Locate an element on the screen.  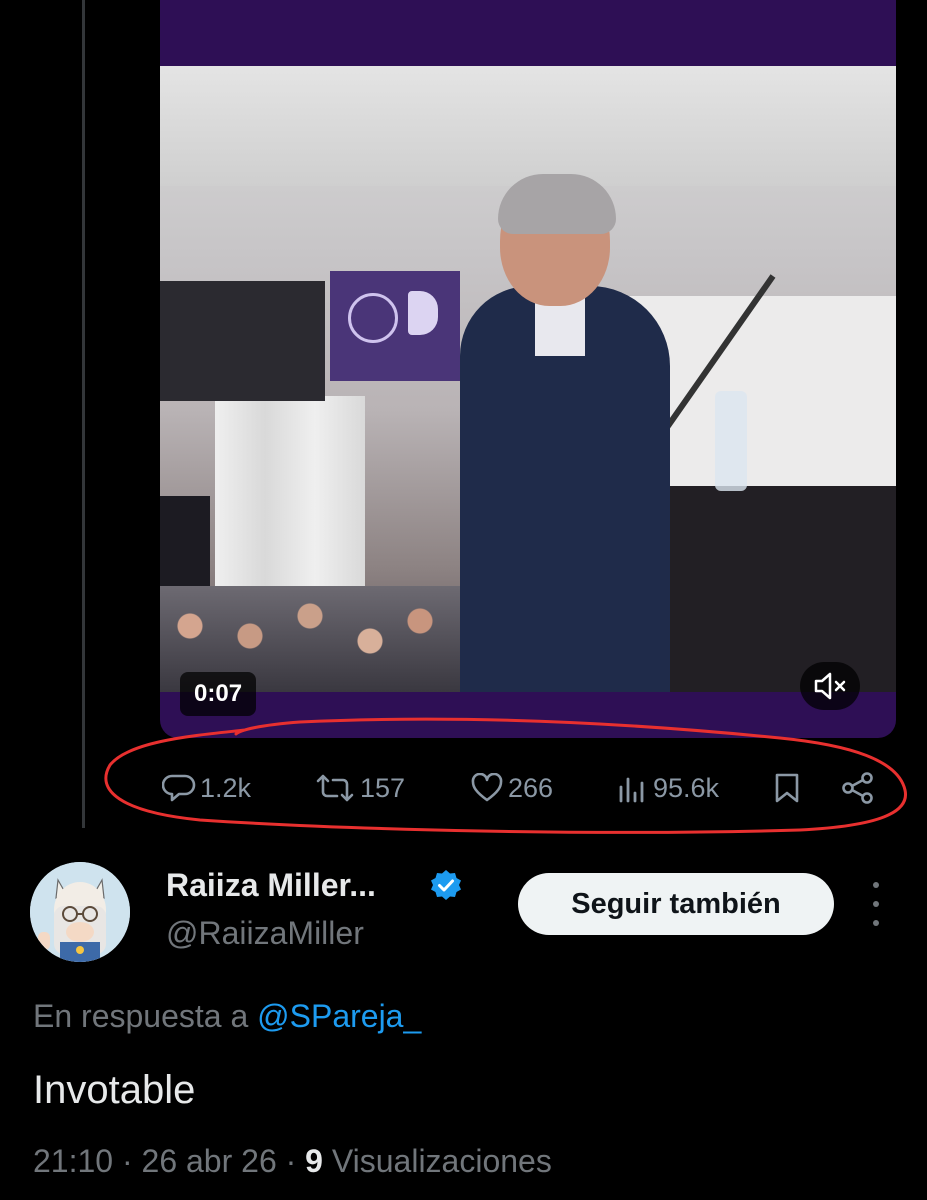
bookmark-button is located at coordinates (787, 788).